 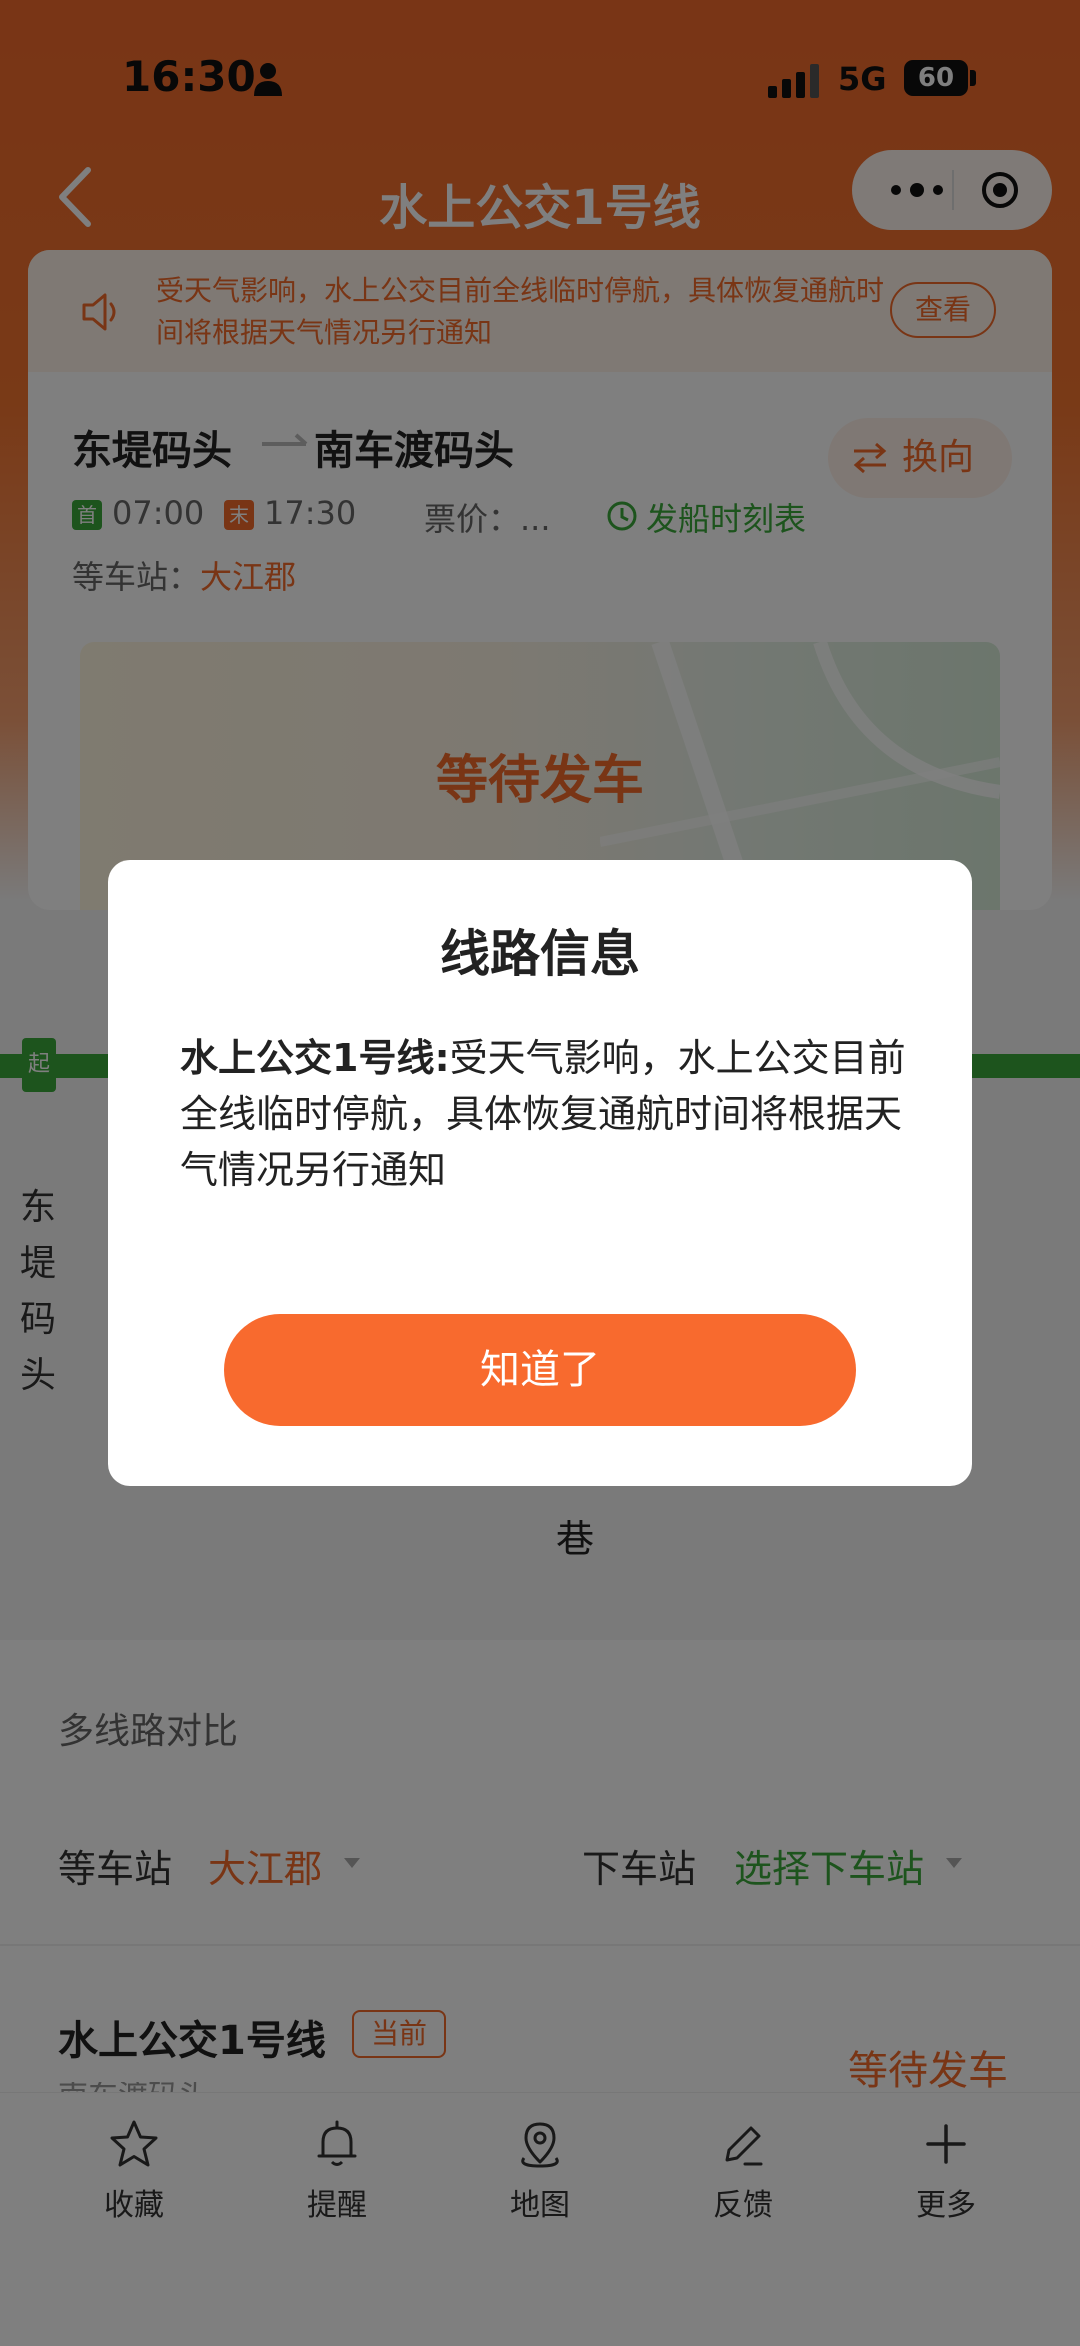 I want to click on dialog-body-line-name: 水上公交1号线:, so click(x=315, y=1058).